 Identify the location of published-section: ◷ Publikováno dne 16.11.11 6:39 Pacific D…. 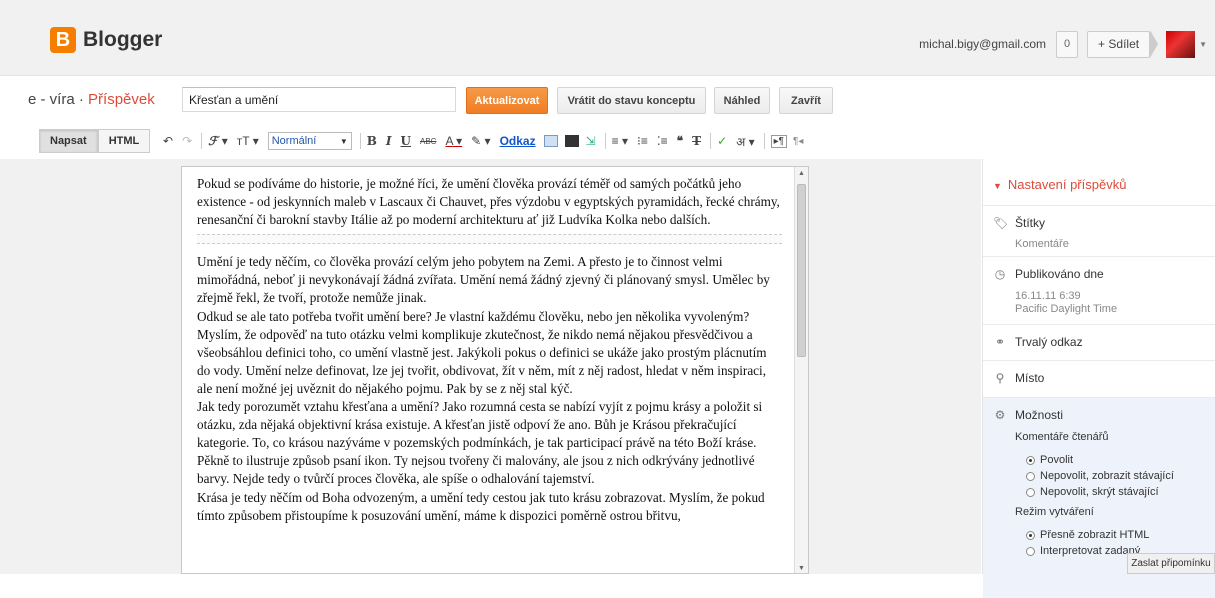
(1099, 291).